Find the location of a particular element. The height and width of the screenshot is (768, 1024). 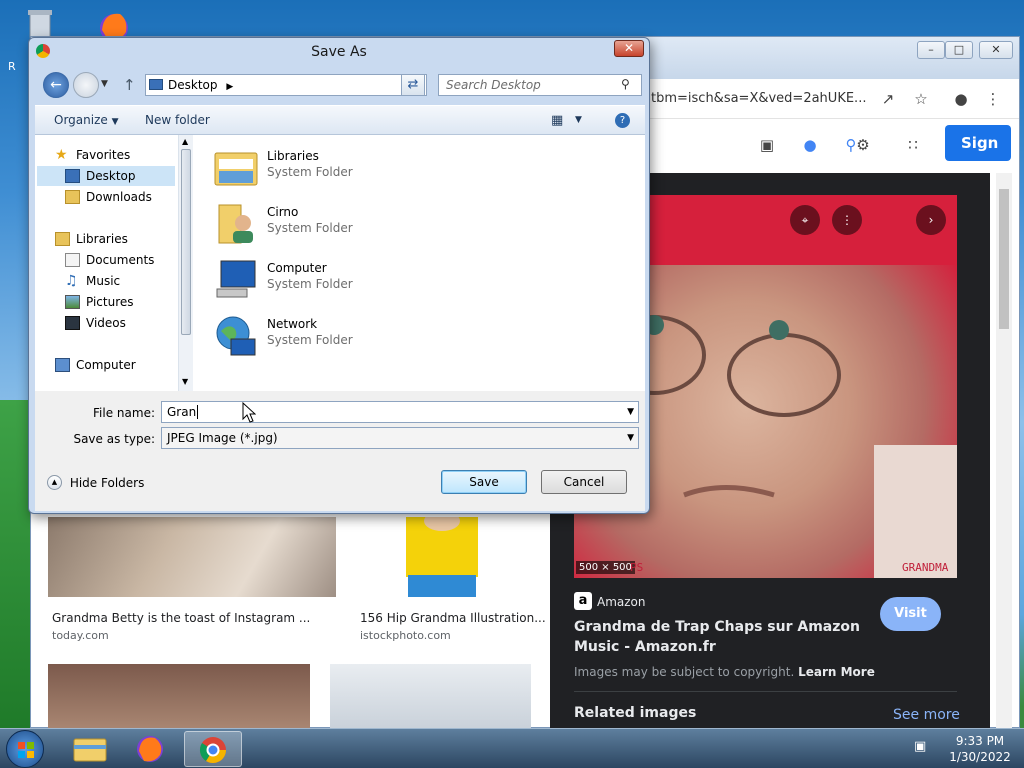

desktop-icon is located at coordinates (72, 176).